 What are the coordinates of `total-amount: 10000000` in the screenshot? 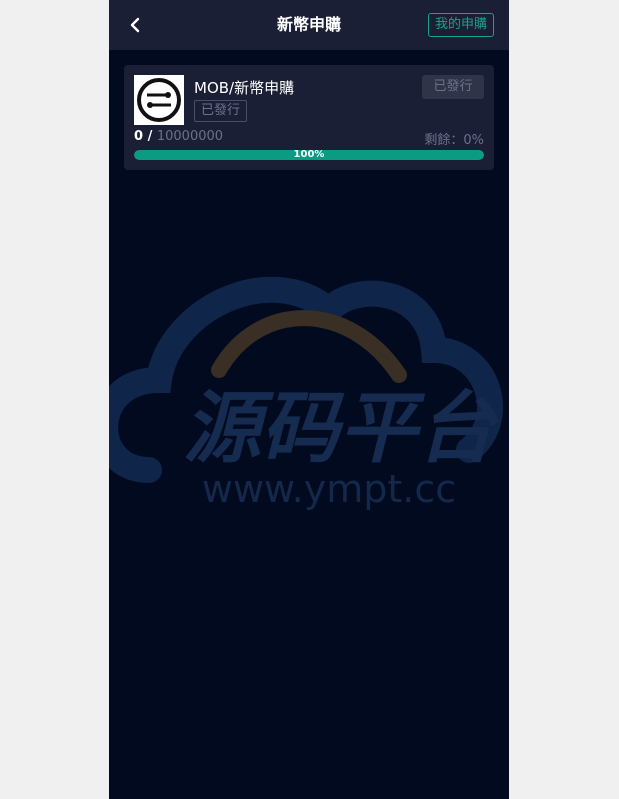 It's located at (190, 136).